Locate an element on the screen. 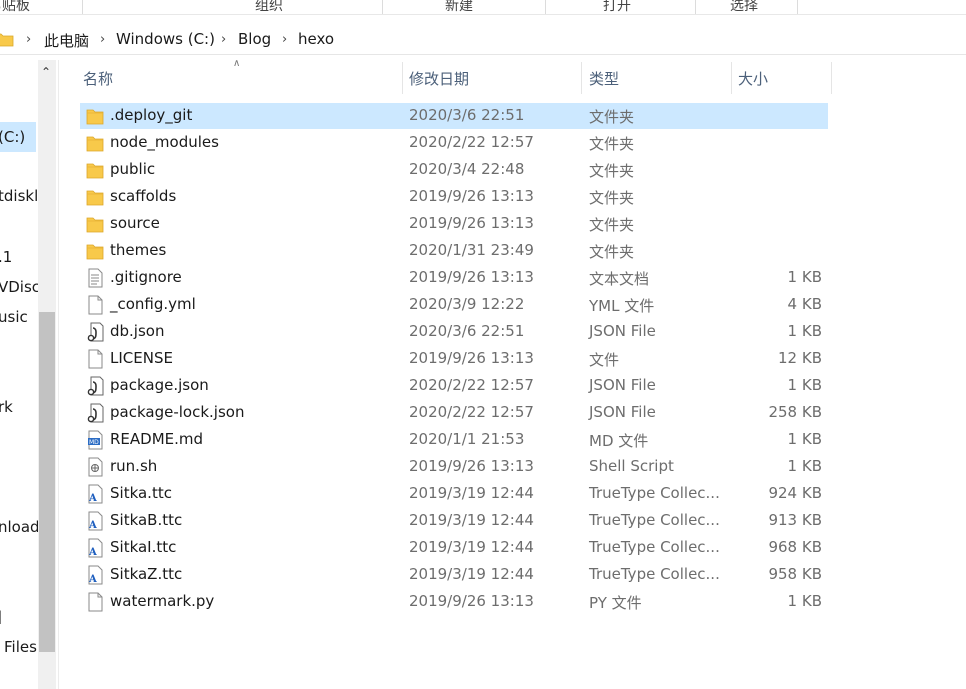  file-row: db.json 2020/3/6 22:51 JSON File 1 KB is located at coordinates (454, 332).